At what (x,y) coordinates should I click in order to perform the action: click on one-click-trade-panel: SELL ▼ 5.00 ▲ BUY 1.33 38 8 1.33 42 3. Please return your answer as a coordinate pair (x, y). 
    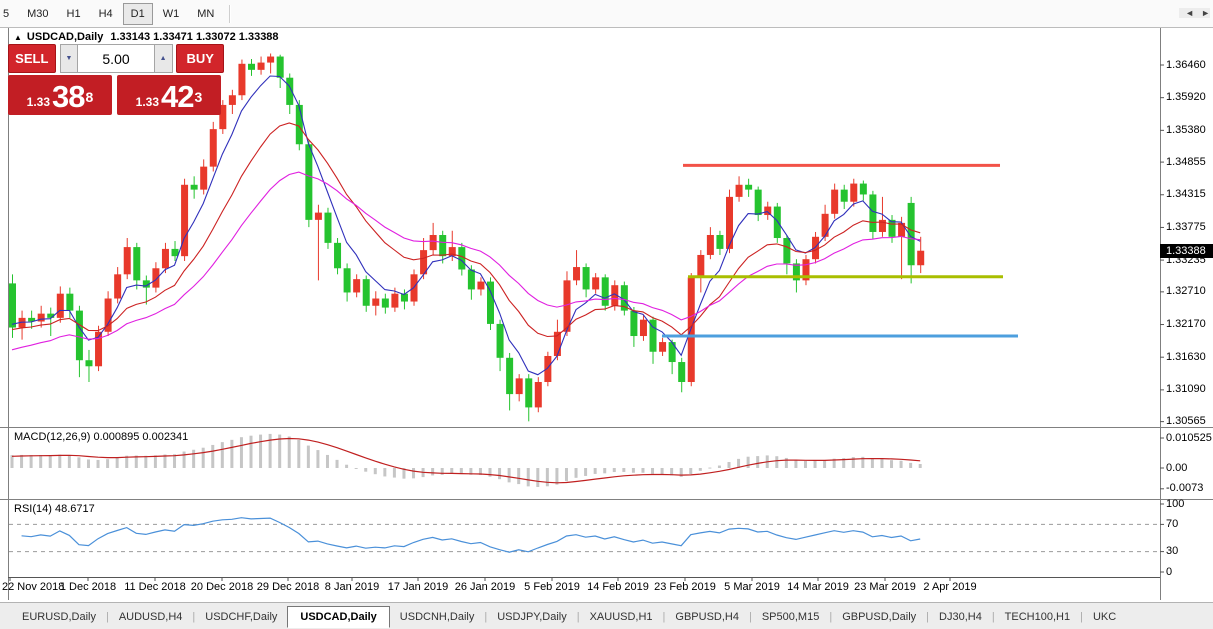
    Looking at the image, I should click on (116, 79).